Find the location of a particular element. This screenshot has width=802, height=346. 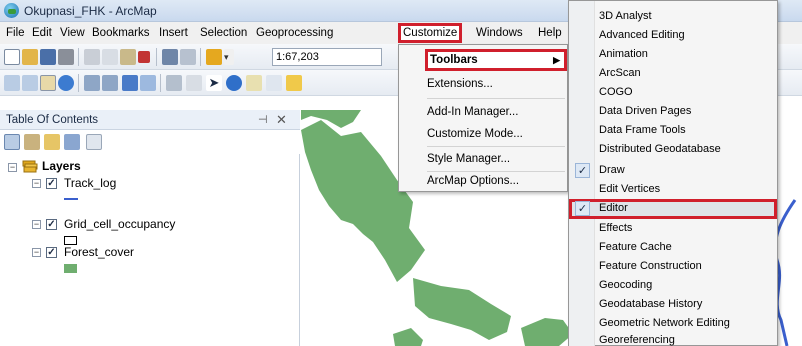

toolbar-option: ArcScan is located at coordinates (673, 73).